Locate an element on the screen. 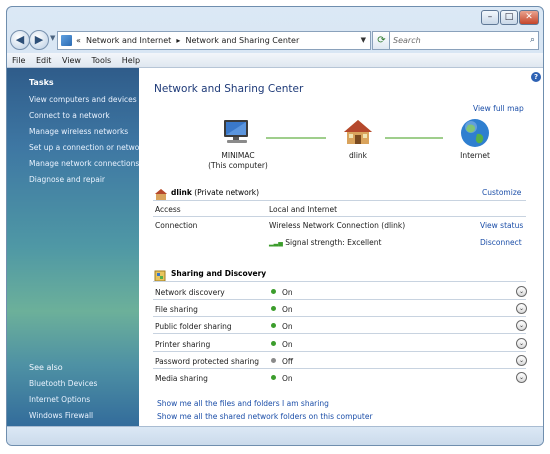 The height and width of the screenshot is (454, 550). forward-button: ▶ is located at coordinates (39, 40).